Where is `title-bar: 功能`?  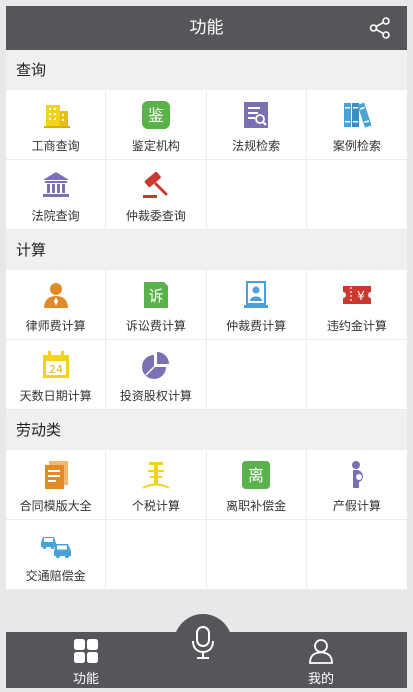 title-bar: 功能 is located at coordinates (206, 28).